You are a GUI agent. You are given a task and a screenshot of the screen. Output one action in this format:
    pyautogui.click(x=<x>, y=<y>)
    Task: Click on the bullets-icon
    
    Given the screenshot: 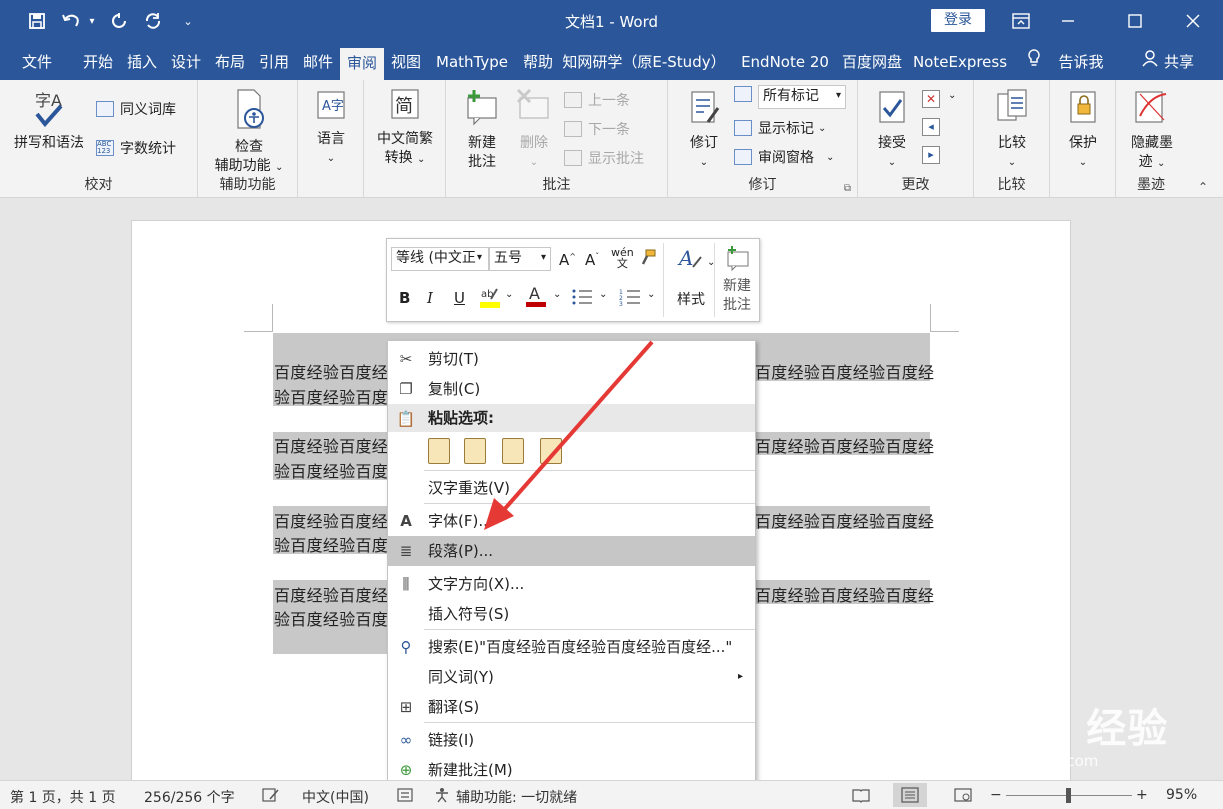 What is the action you would take?
    pyautogui.click(x=582, y=299)
    